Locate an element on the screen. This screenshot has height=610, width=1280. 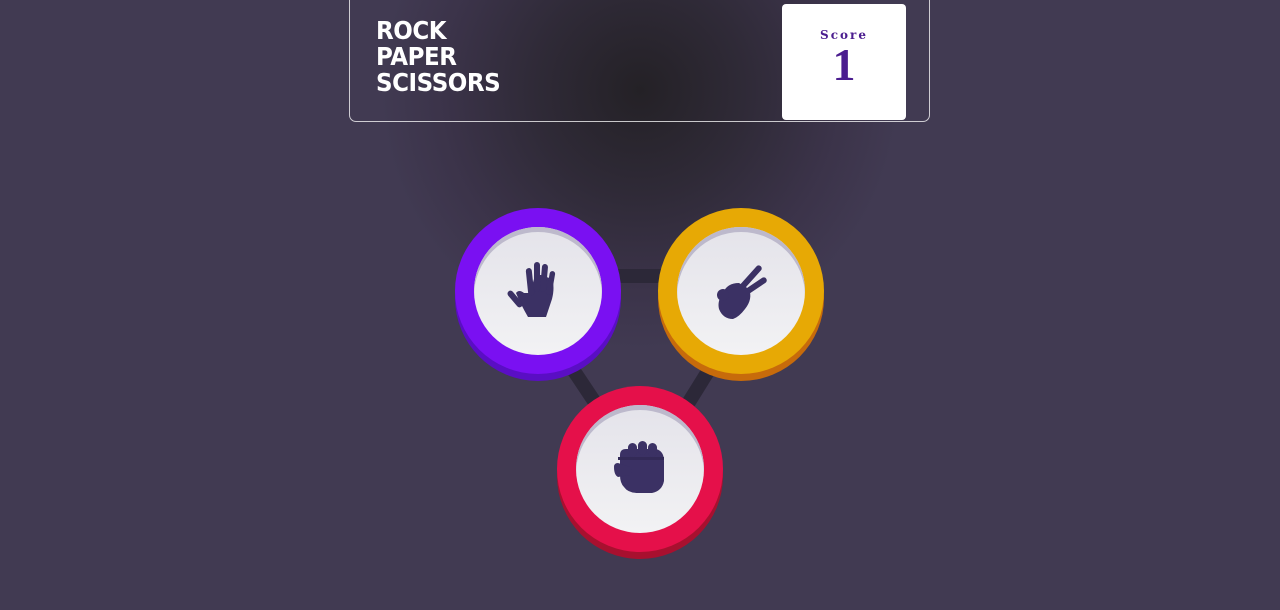
title-line-rock: ROCK is located at coordinates (411, 30).